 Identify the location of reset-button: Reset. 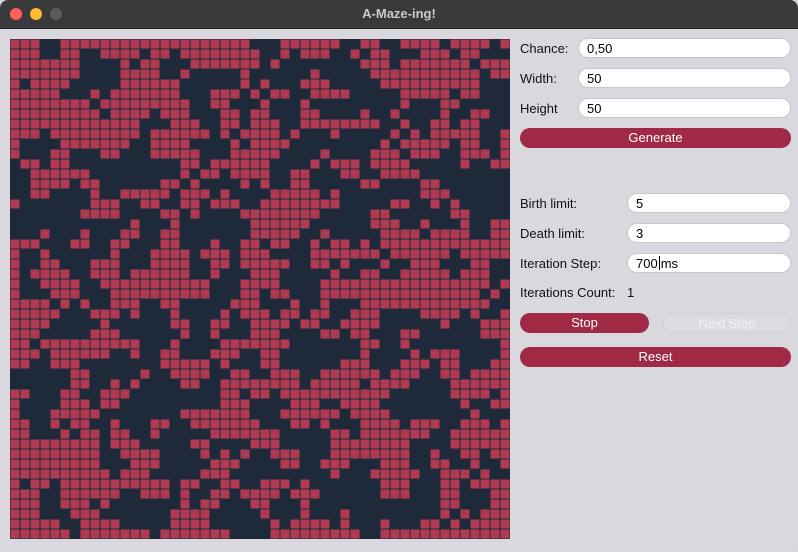
(655, 357).